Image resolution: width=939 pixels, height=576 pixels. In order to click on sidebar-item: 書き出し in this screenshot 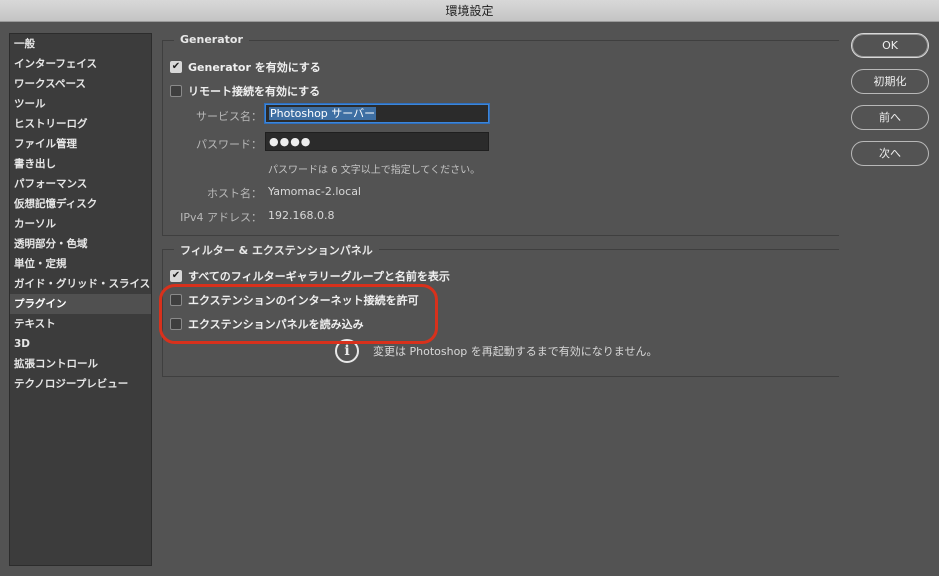, I will do `click(80, 164)`.